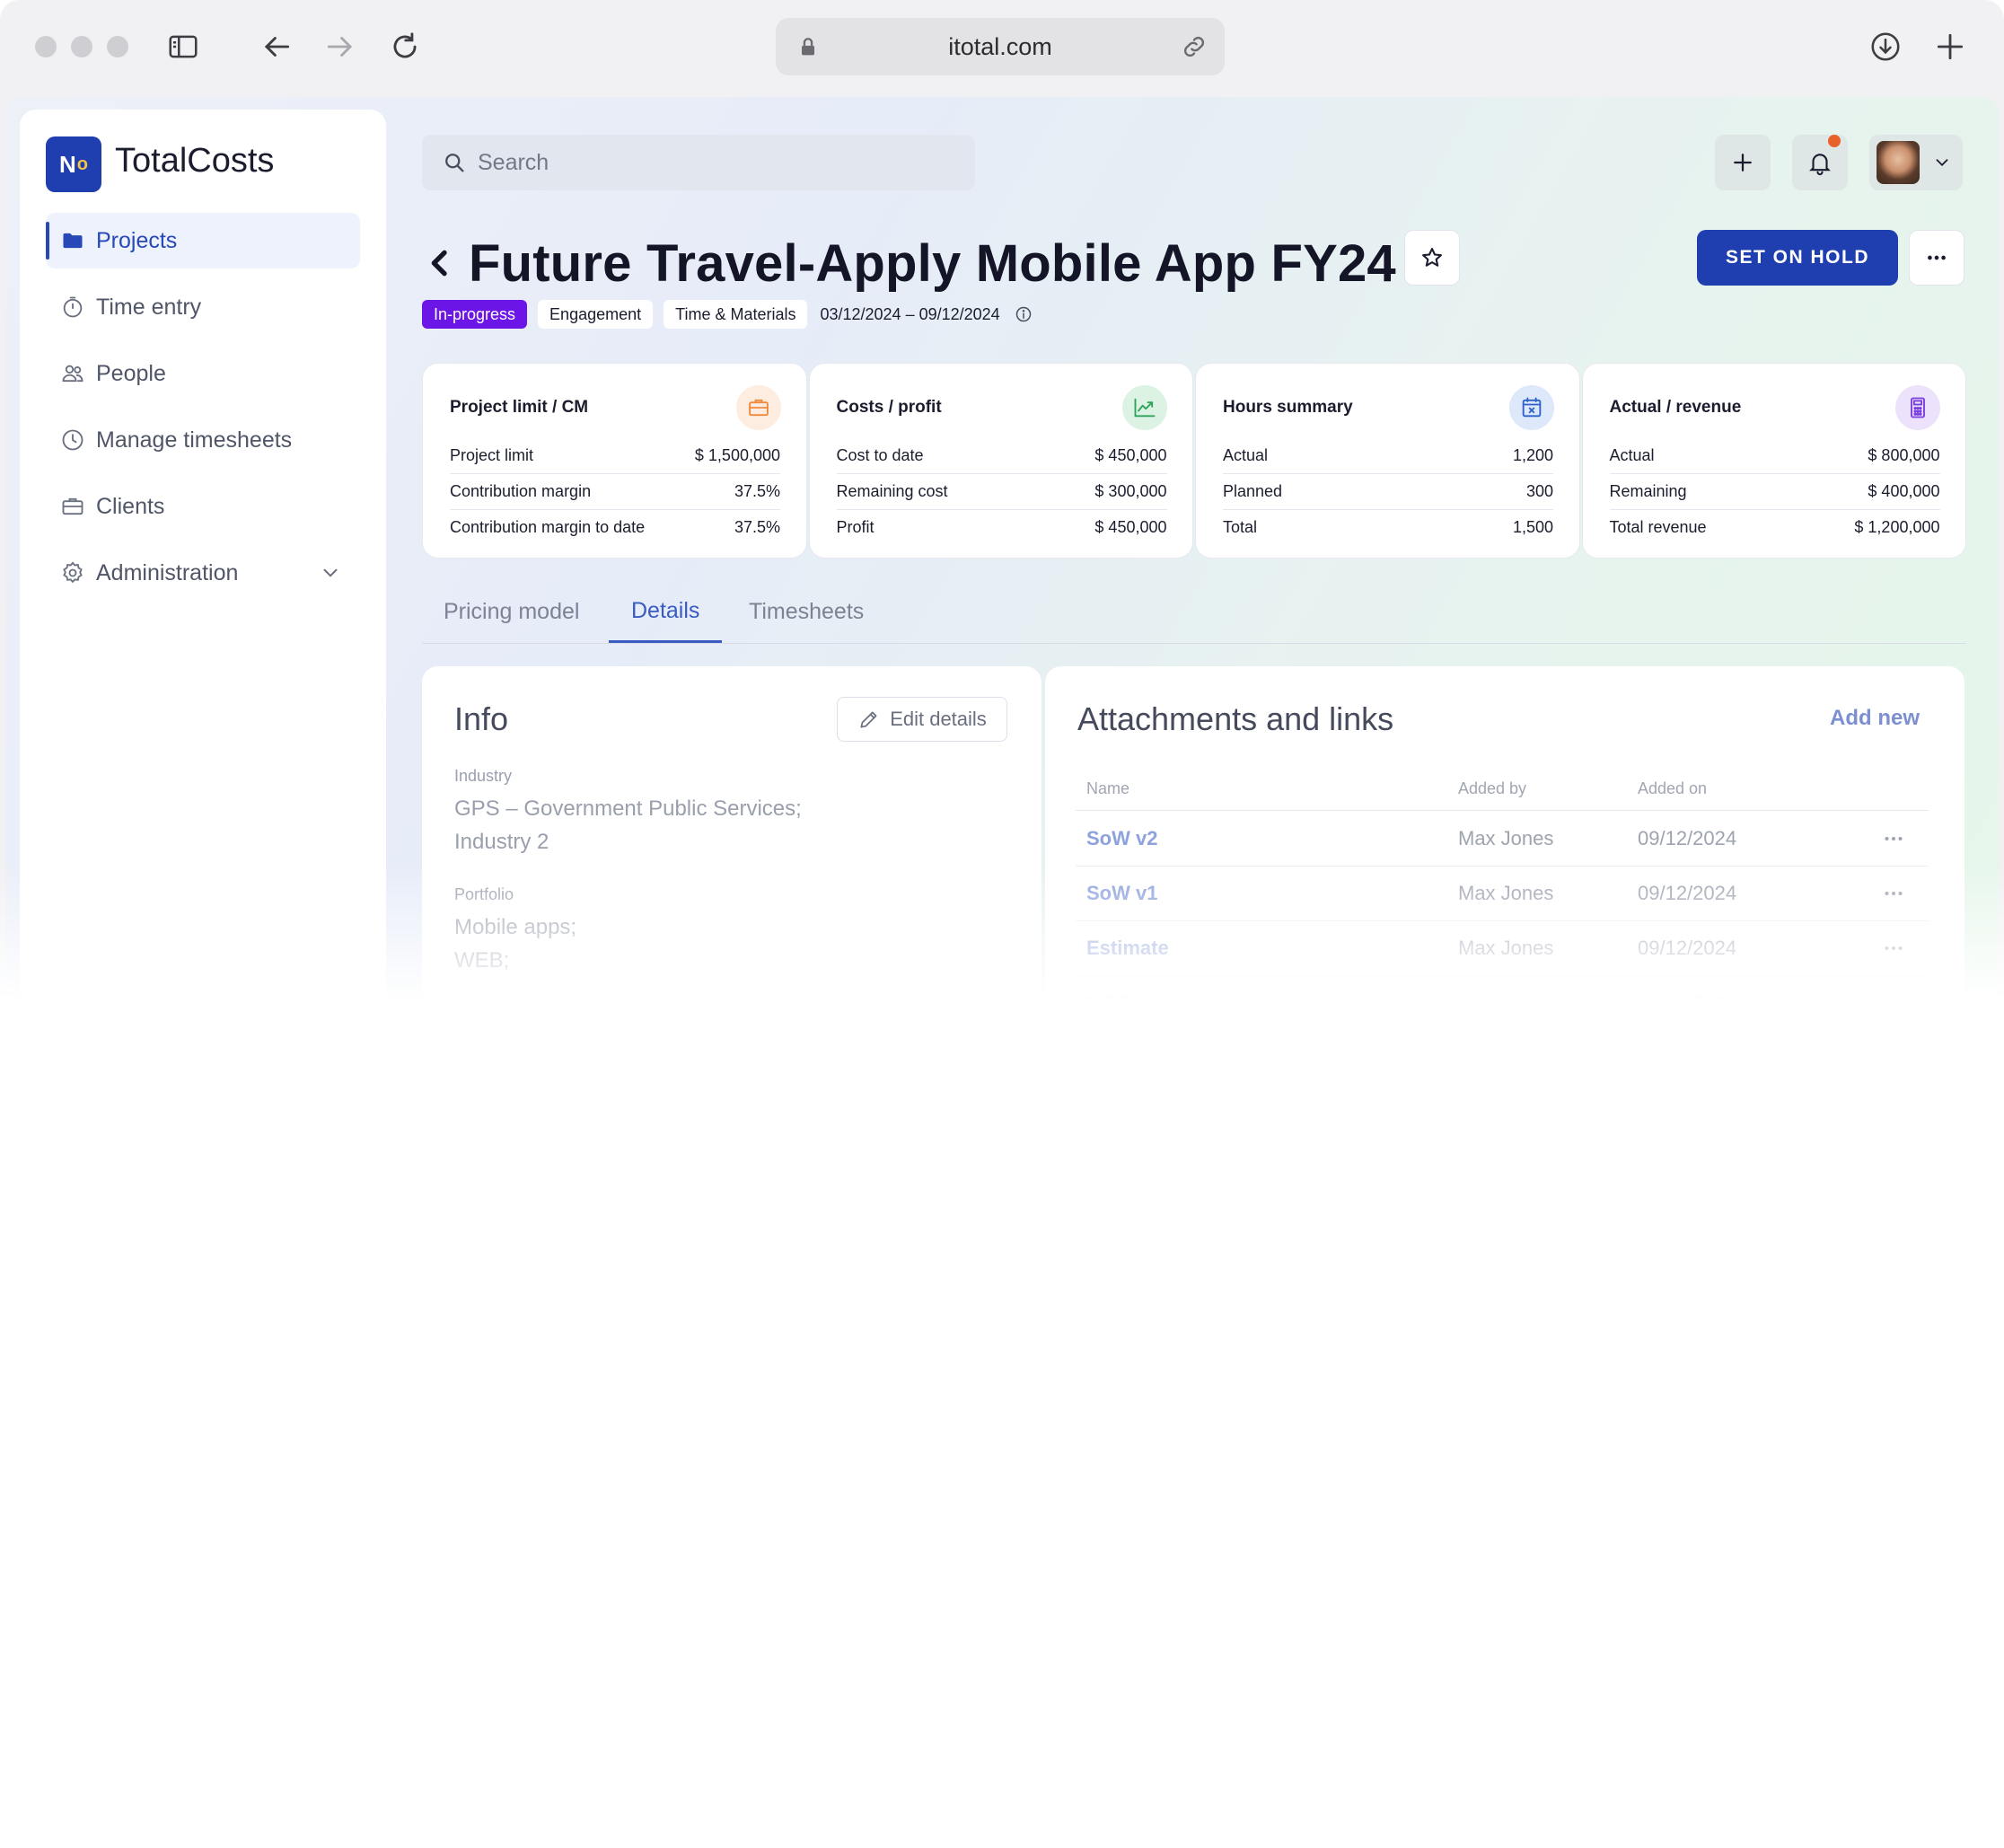 The image size is (2004, 1848). Describe the element at coordinates (1288, 407) in the screenshot. I see `card-title: Hours summary` at that location.